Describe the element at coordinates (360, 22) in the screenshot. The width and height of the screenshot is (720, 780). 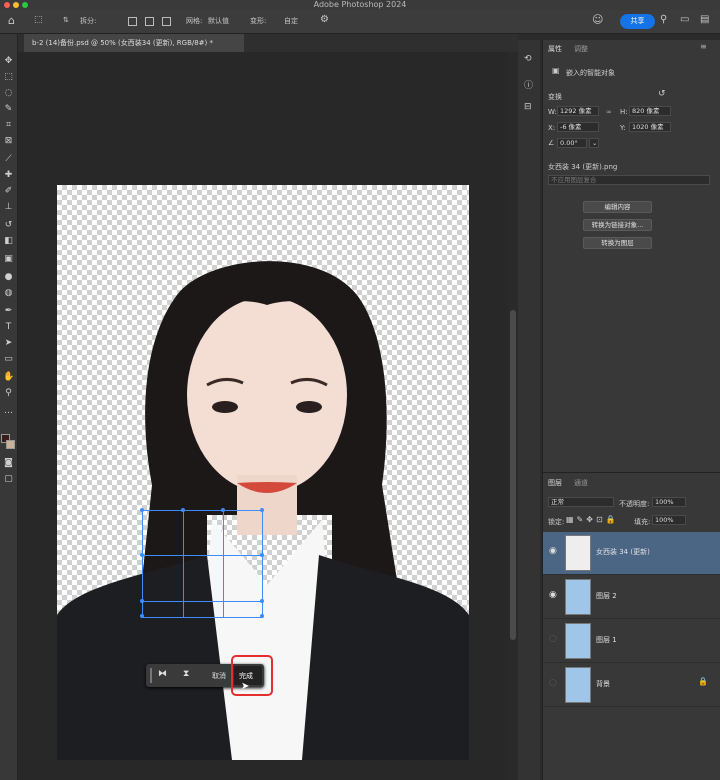
I see `options-bar` at that location.